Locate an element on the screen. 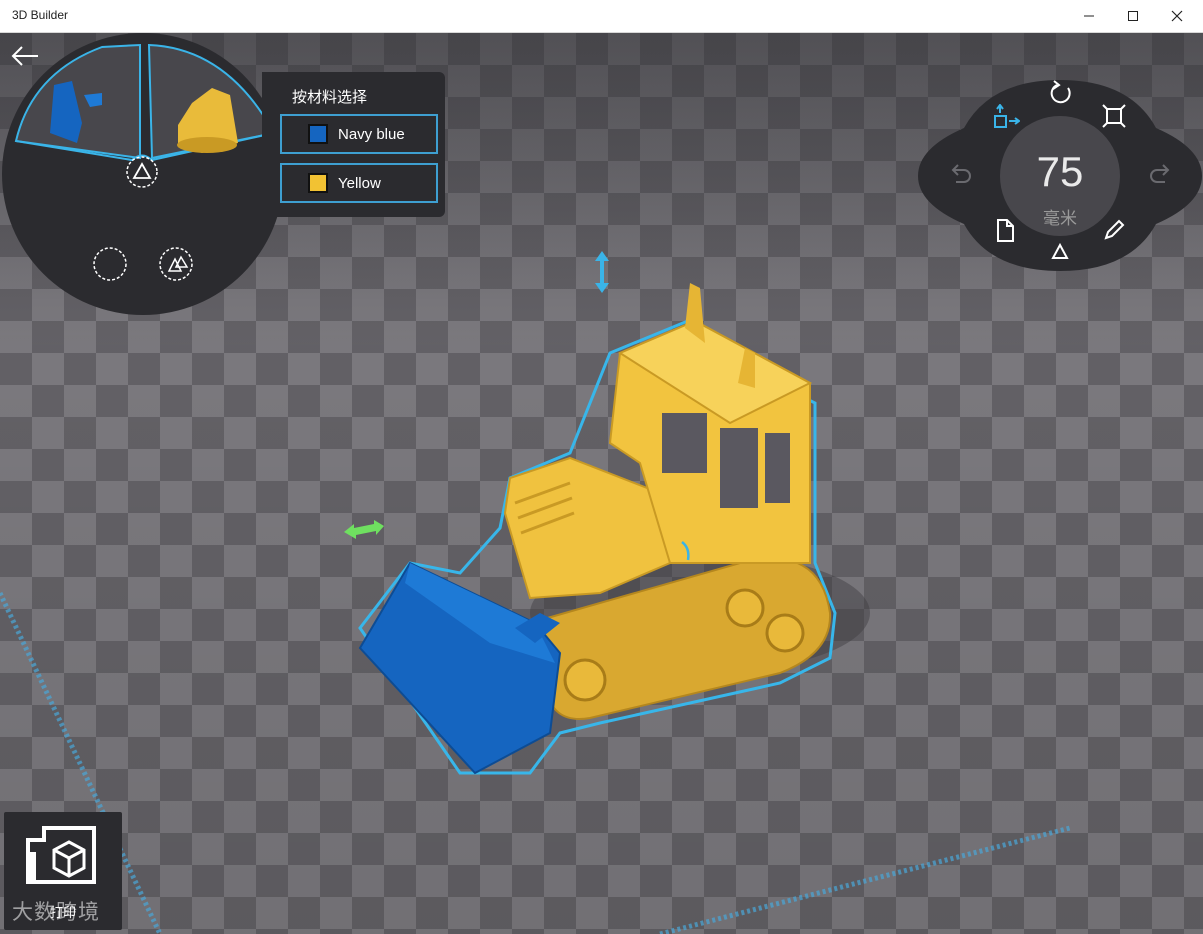 This screenshot has width=1203, height=934. undo-icon is located at coordinates (960, 174).